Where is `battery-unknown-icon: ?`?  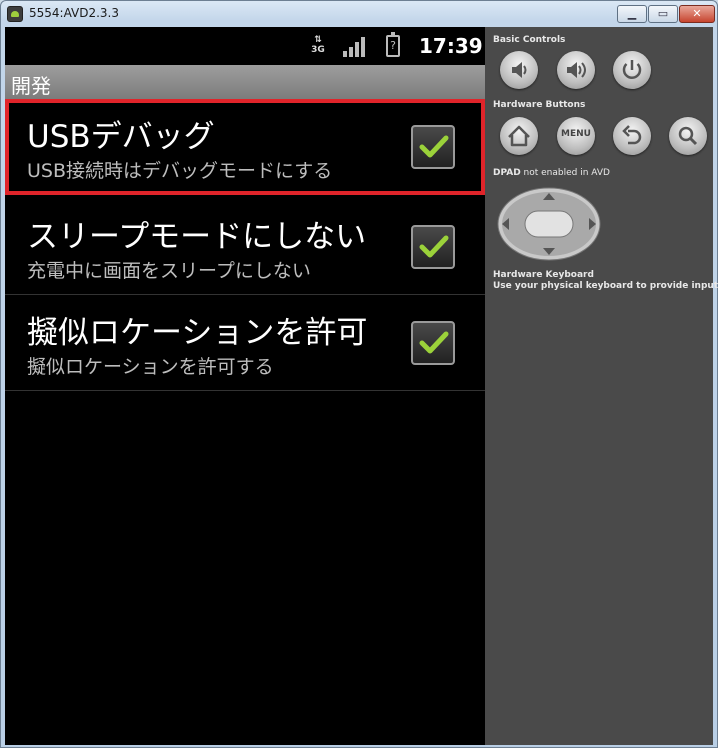
battery-unknown-icon: ? is located at coordinates (393, 44).